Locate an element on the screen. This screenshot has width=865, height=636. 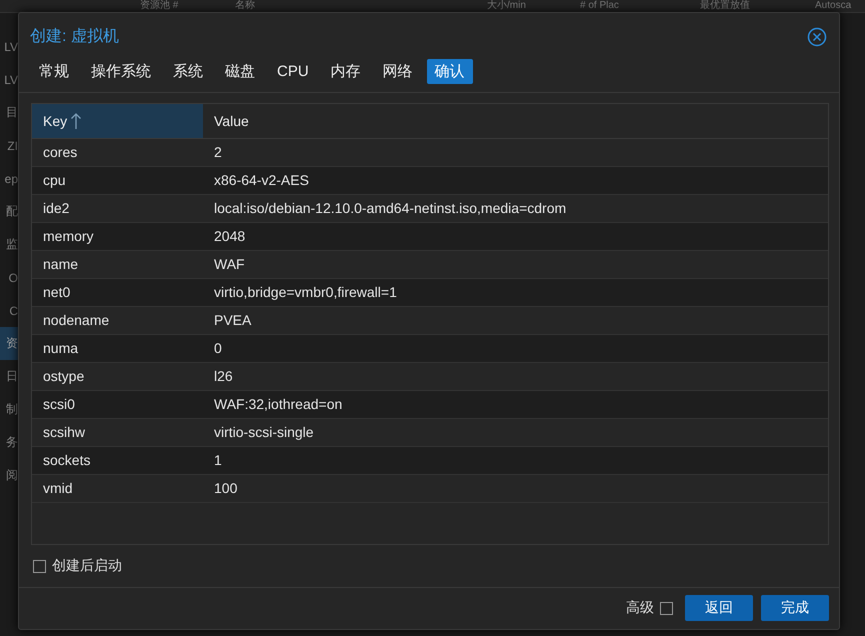
start-after-create-checkbox is located at coordinates (39, 566).